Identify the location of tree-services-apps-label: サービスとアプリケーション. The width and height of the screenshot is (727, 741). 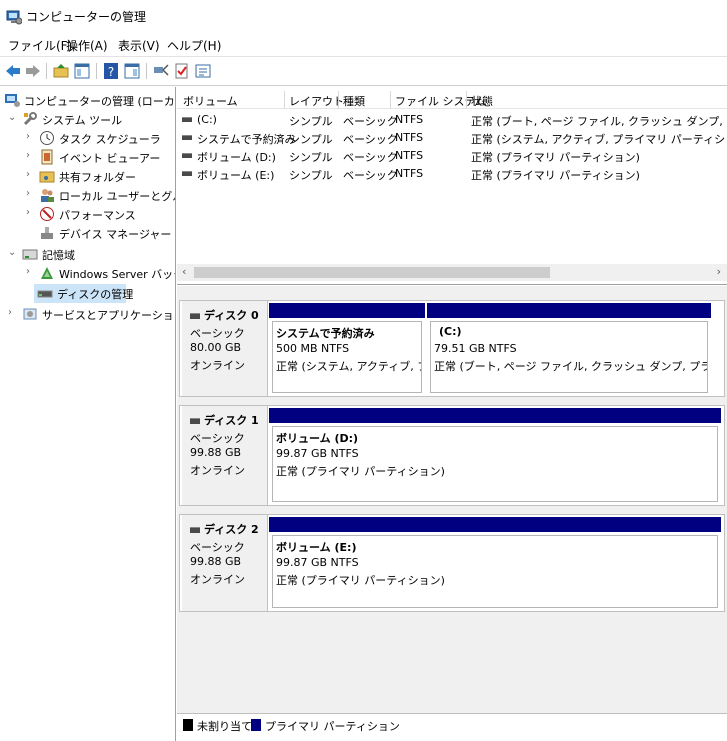
(109, 315).